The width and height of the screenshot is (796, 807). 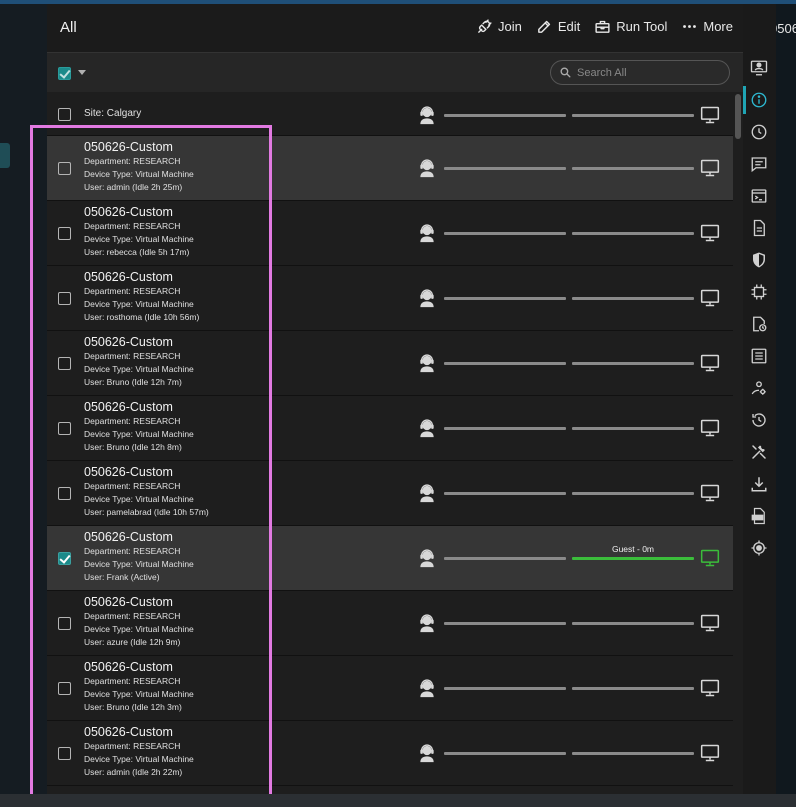 I want to click on left-nav-indicator, so click(x=5, y=155).